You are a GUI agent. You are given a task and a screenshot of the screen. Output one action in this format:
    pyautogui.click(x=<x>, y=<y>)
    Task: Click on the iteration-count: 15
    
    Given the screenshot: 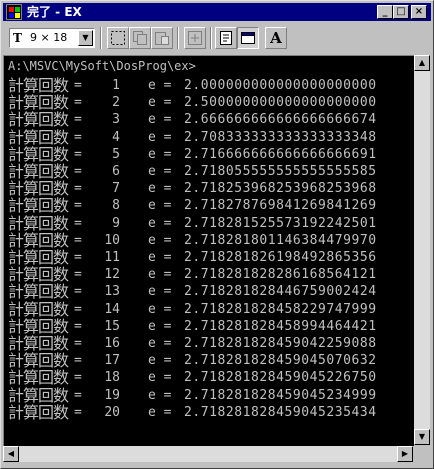 What is the action you would take?
    pyautogui.click(x=112, y=326)
    